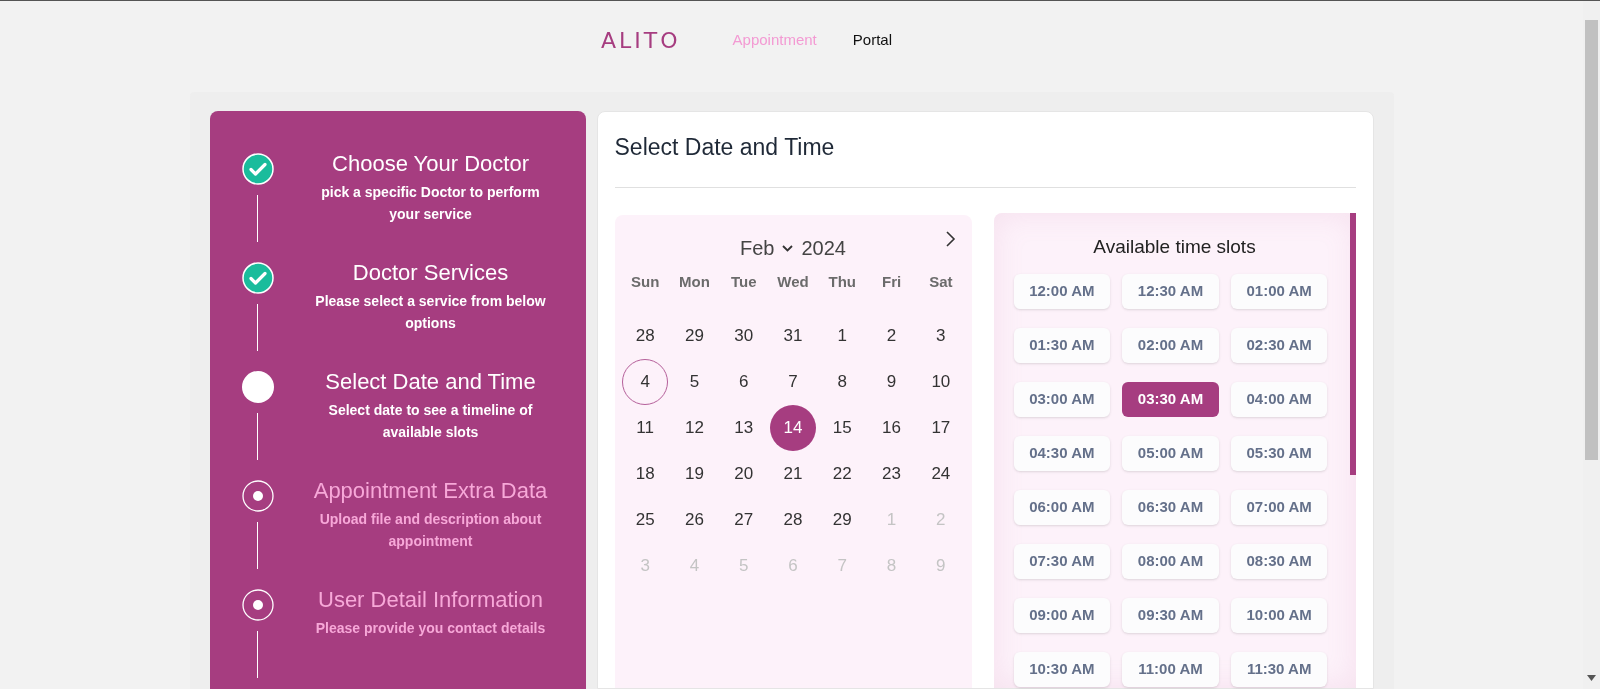 The image size is (1600, 689). Describe the element at coordinates (891, 474) in the screenshot. I see `calendar-day: 23` at that location.